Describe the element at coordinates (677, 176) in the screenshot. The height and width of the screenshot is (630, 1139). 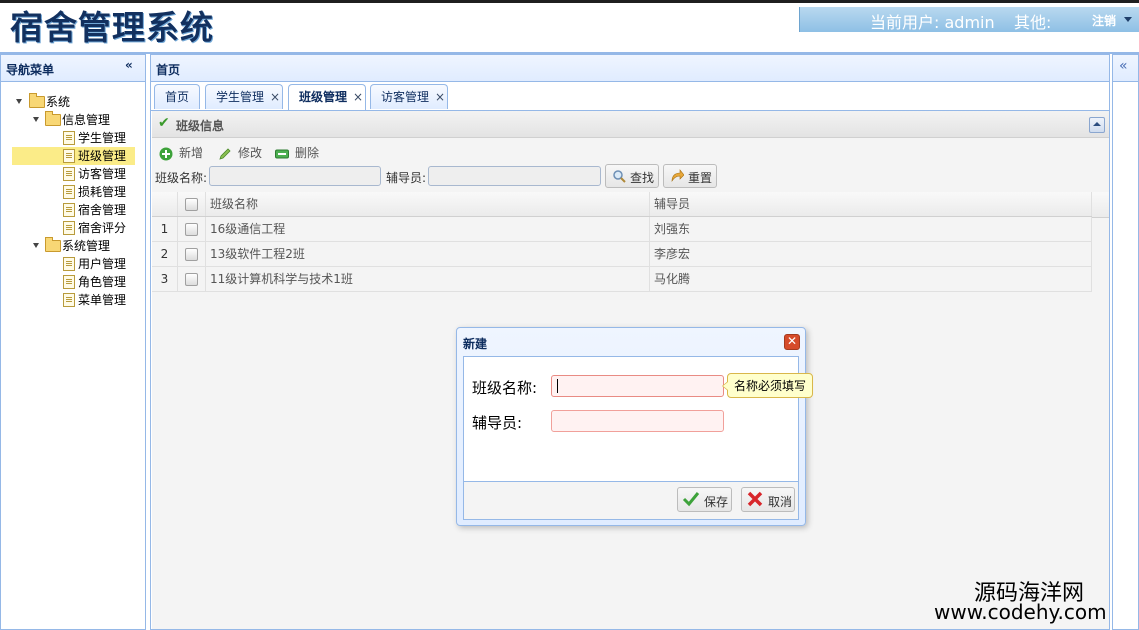
I see `undo-arrow-icon` at that location.